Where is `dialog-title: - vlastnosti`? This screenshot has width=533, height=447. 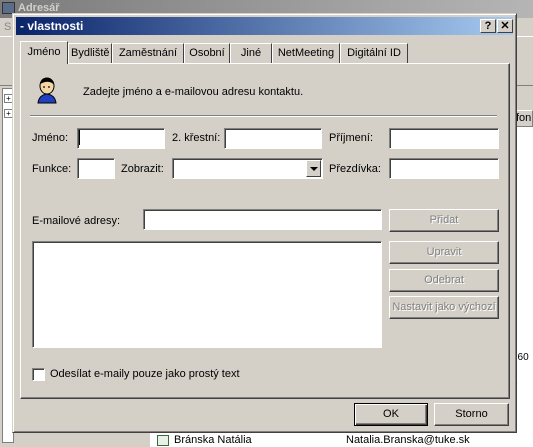
dialog-title: - vlastnosti is located at coordinates (52, 26).